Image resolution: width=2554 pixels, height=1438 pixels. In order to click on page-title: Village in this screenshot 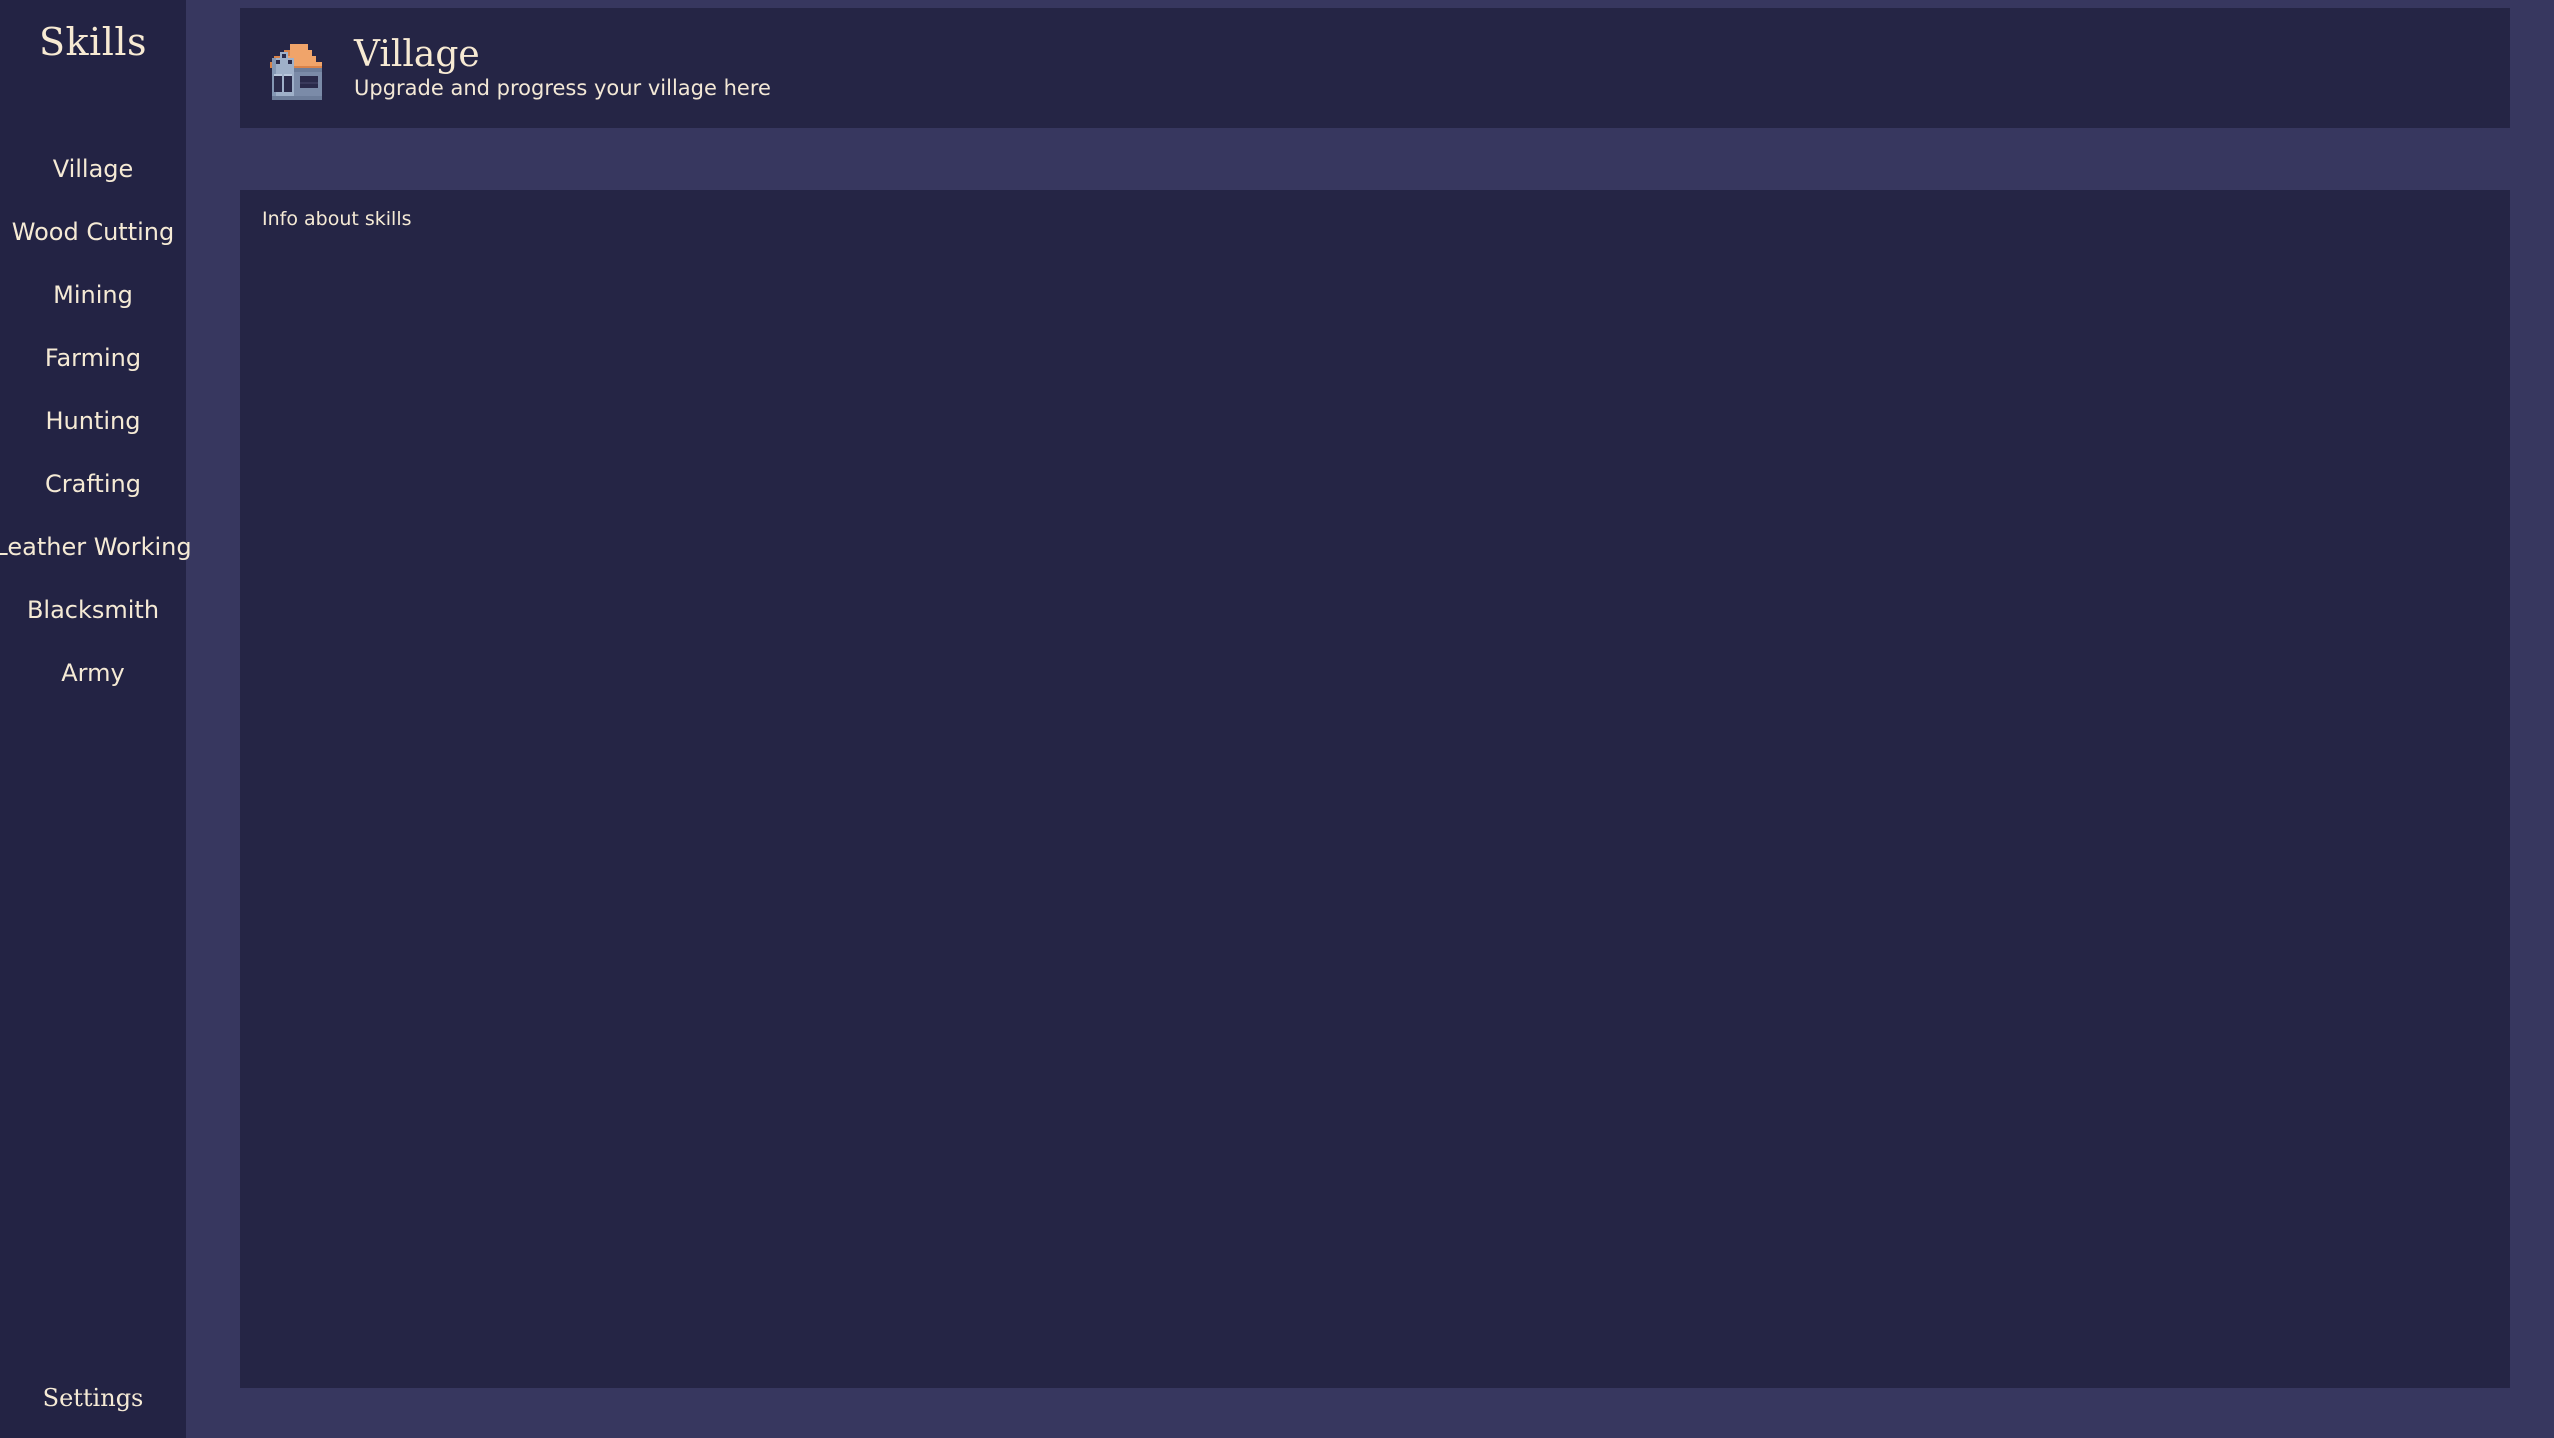, I will do `click(417, 54)`.